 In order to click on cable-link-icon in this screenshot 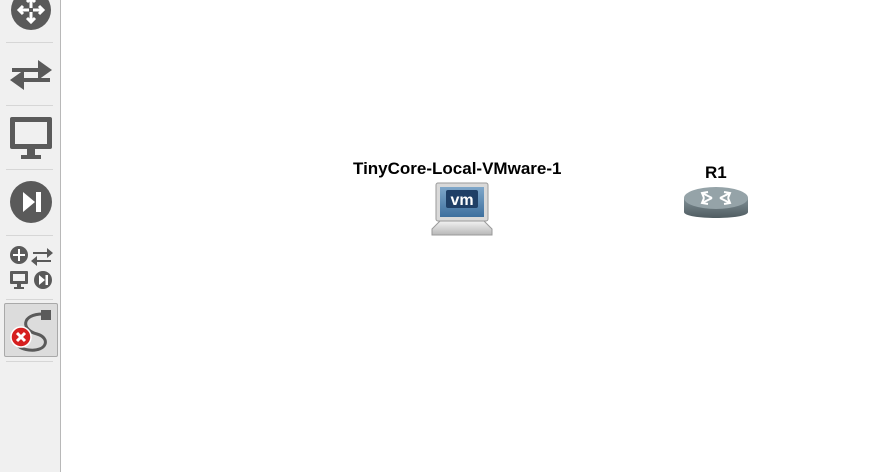, I will do `click(30, 331)`.